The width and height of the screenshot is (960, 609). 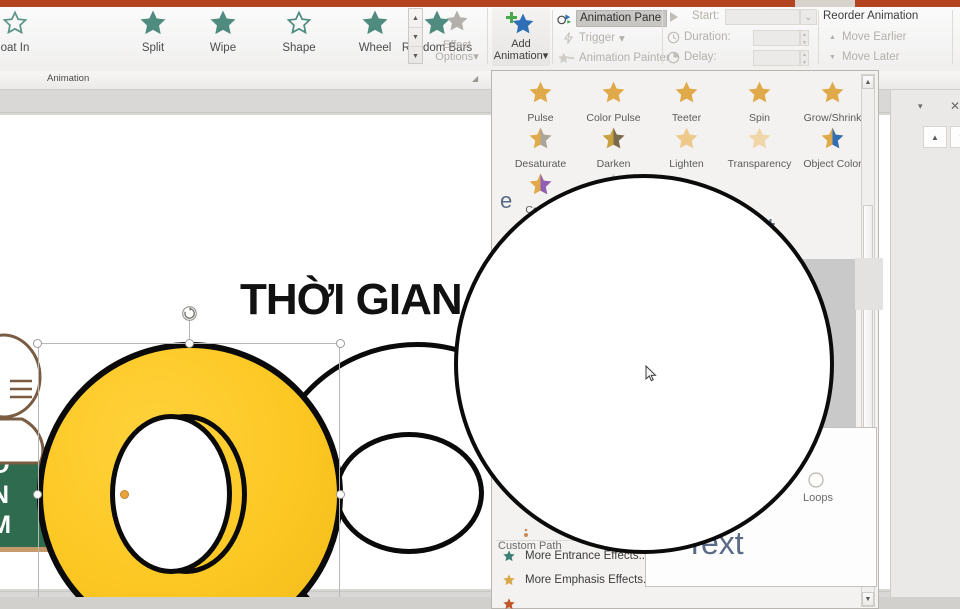 I want to click on dropdown-scroll-up: ▲, so click(x=868, y=82).